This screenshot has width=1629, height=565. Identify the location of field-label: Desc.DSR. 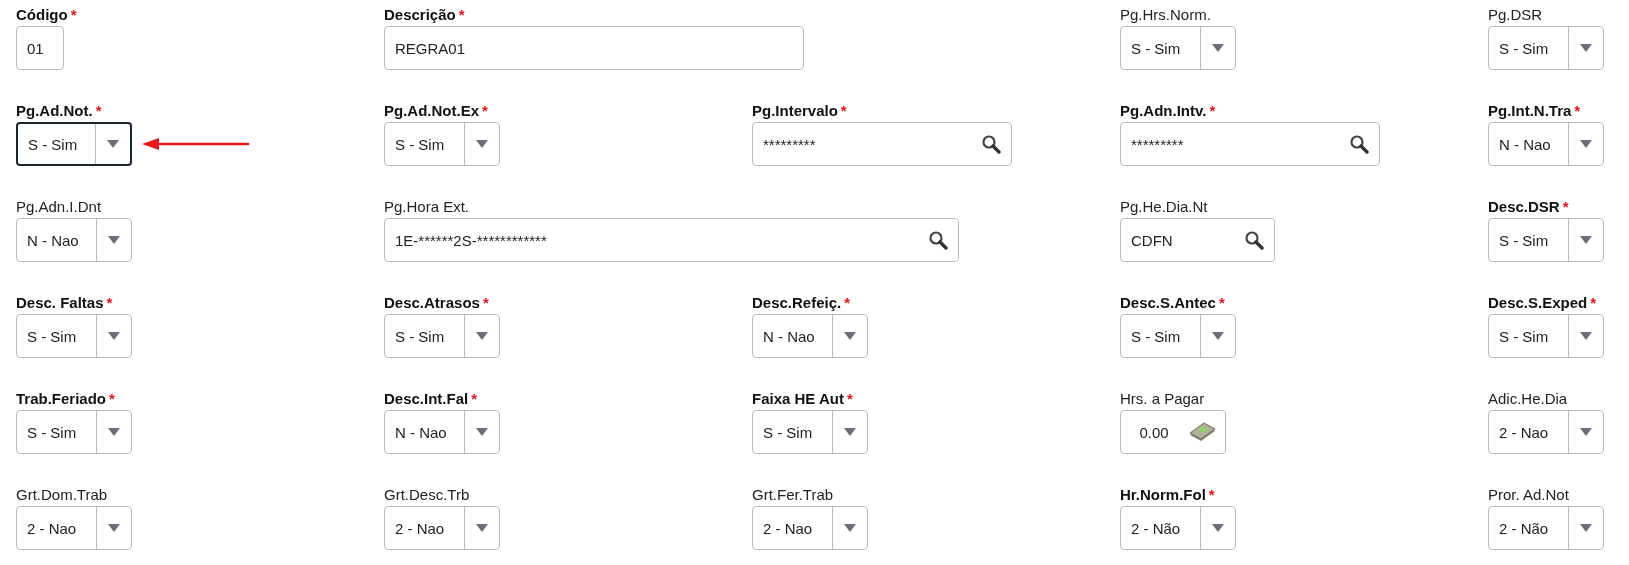
(1524, 206).